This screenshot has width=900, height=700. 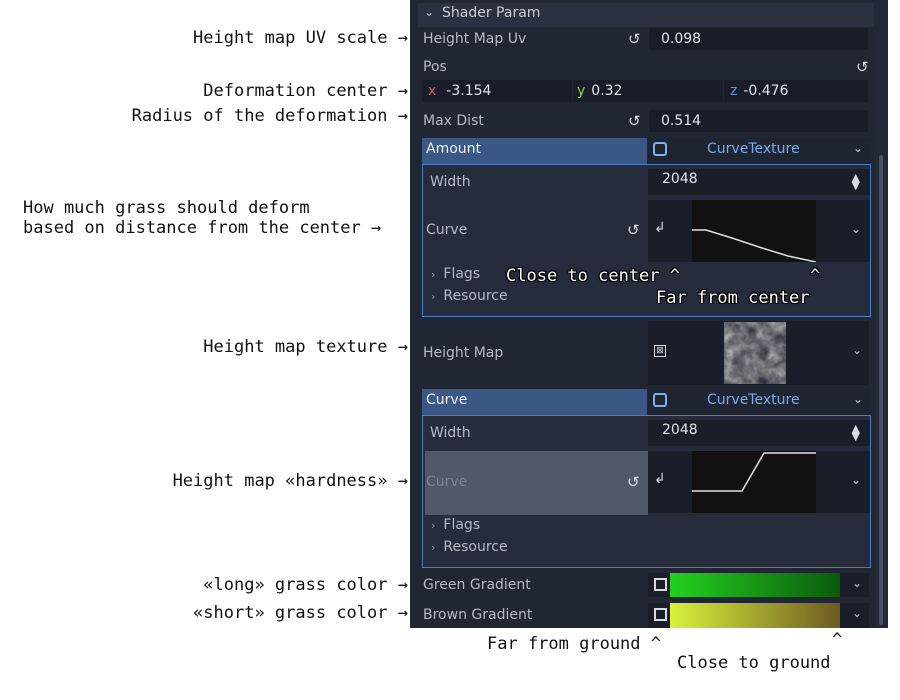 I want to click on row-pos-label: Pos ↺, so click(x=642, y=67).